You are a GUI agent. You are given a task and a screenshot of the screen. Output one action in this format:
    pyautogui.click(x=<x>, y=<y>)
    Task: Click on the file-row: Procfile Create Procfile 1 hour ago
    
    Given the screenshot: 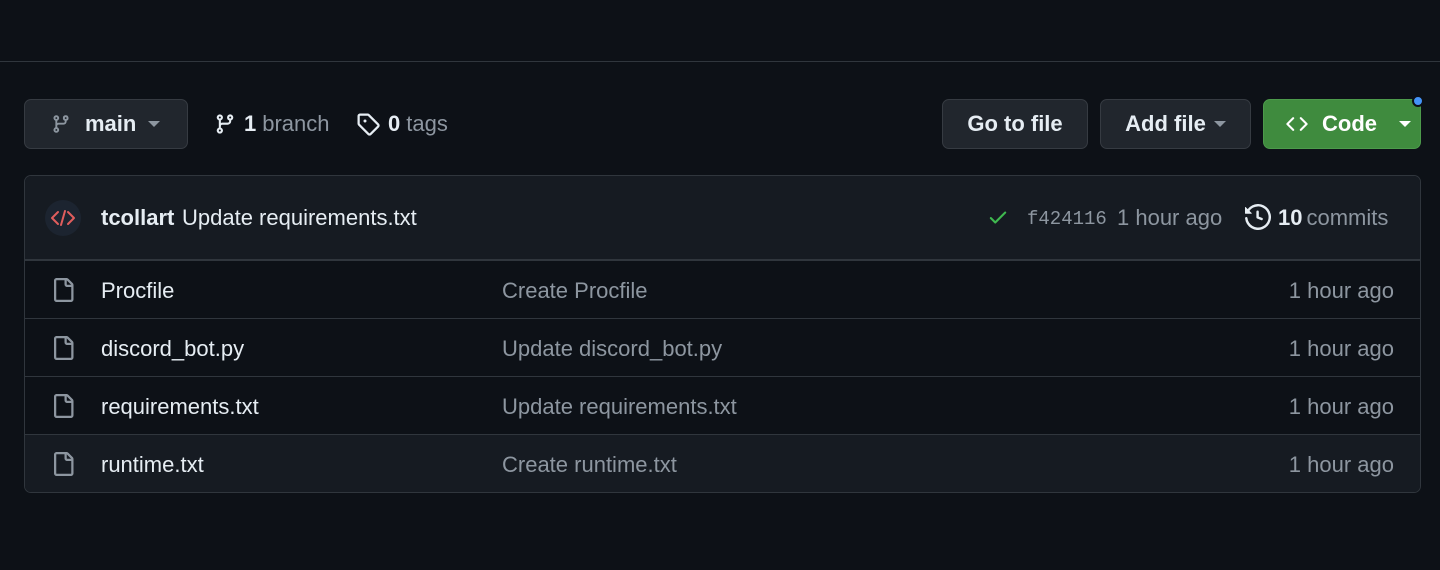 What is the action you would take?
    pyautogui.click(x=722, y=289)
    